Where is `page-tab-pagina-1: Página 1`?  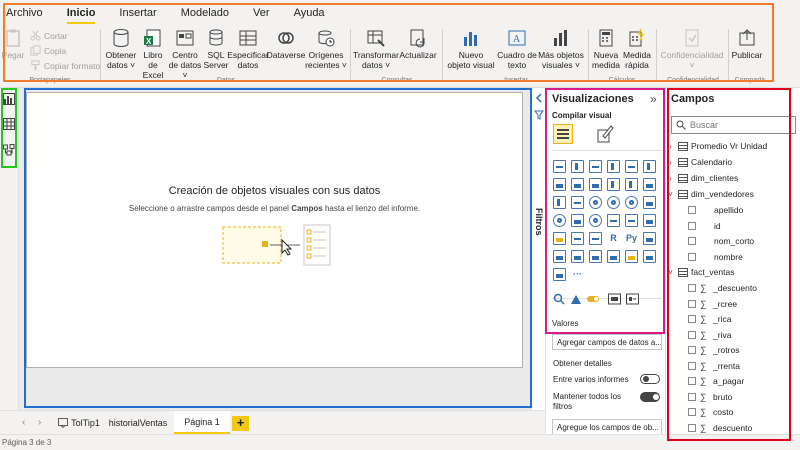
page-tab-pagina-1: Página 1 is located at coordinates (202, 423).